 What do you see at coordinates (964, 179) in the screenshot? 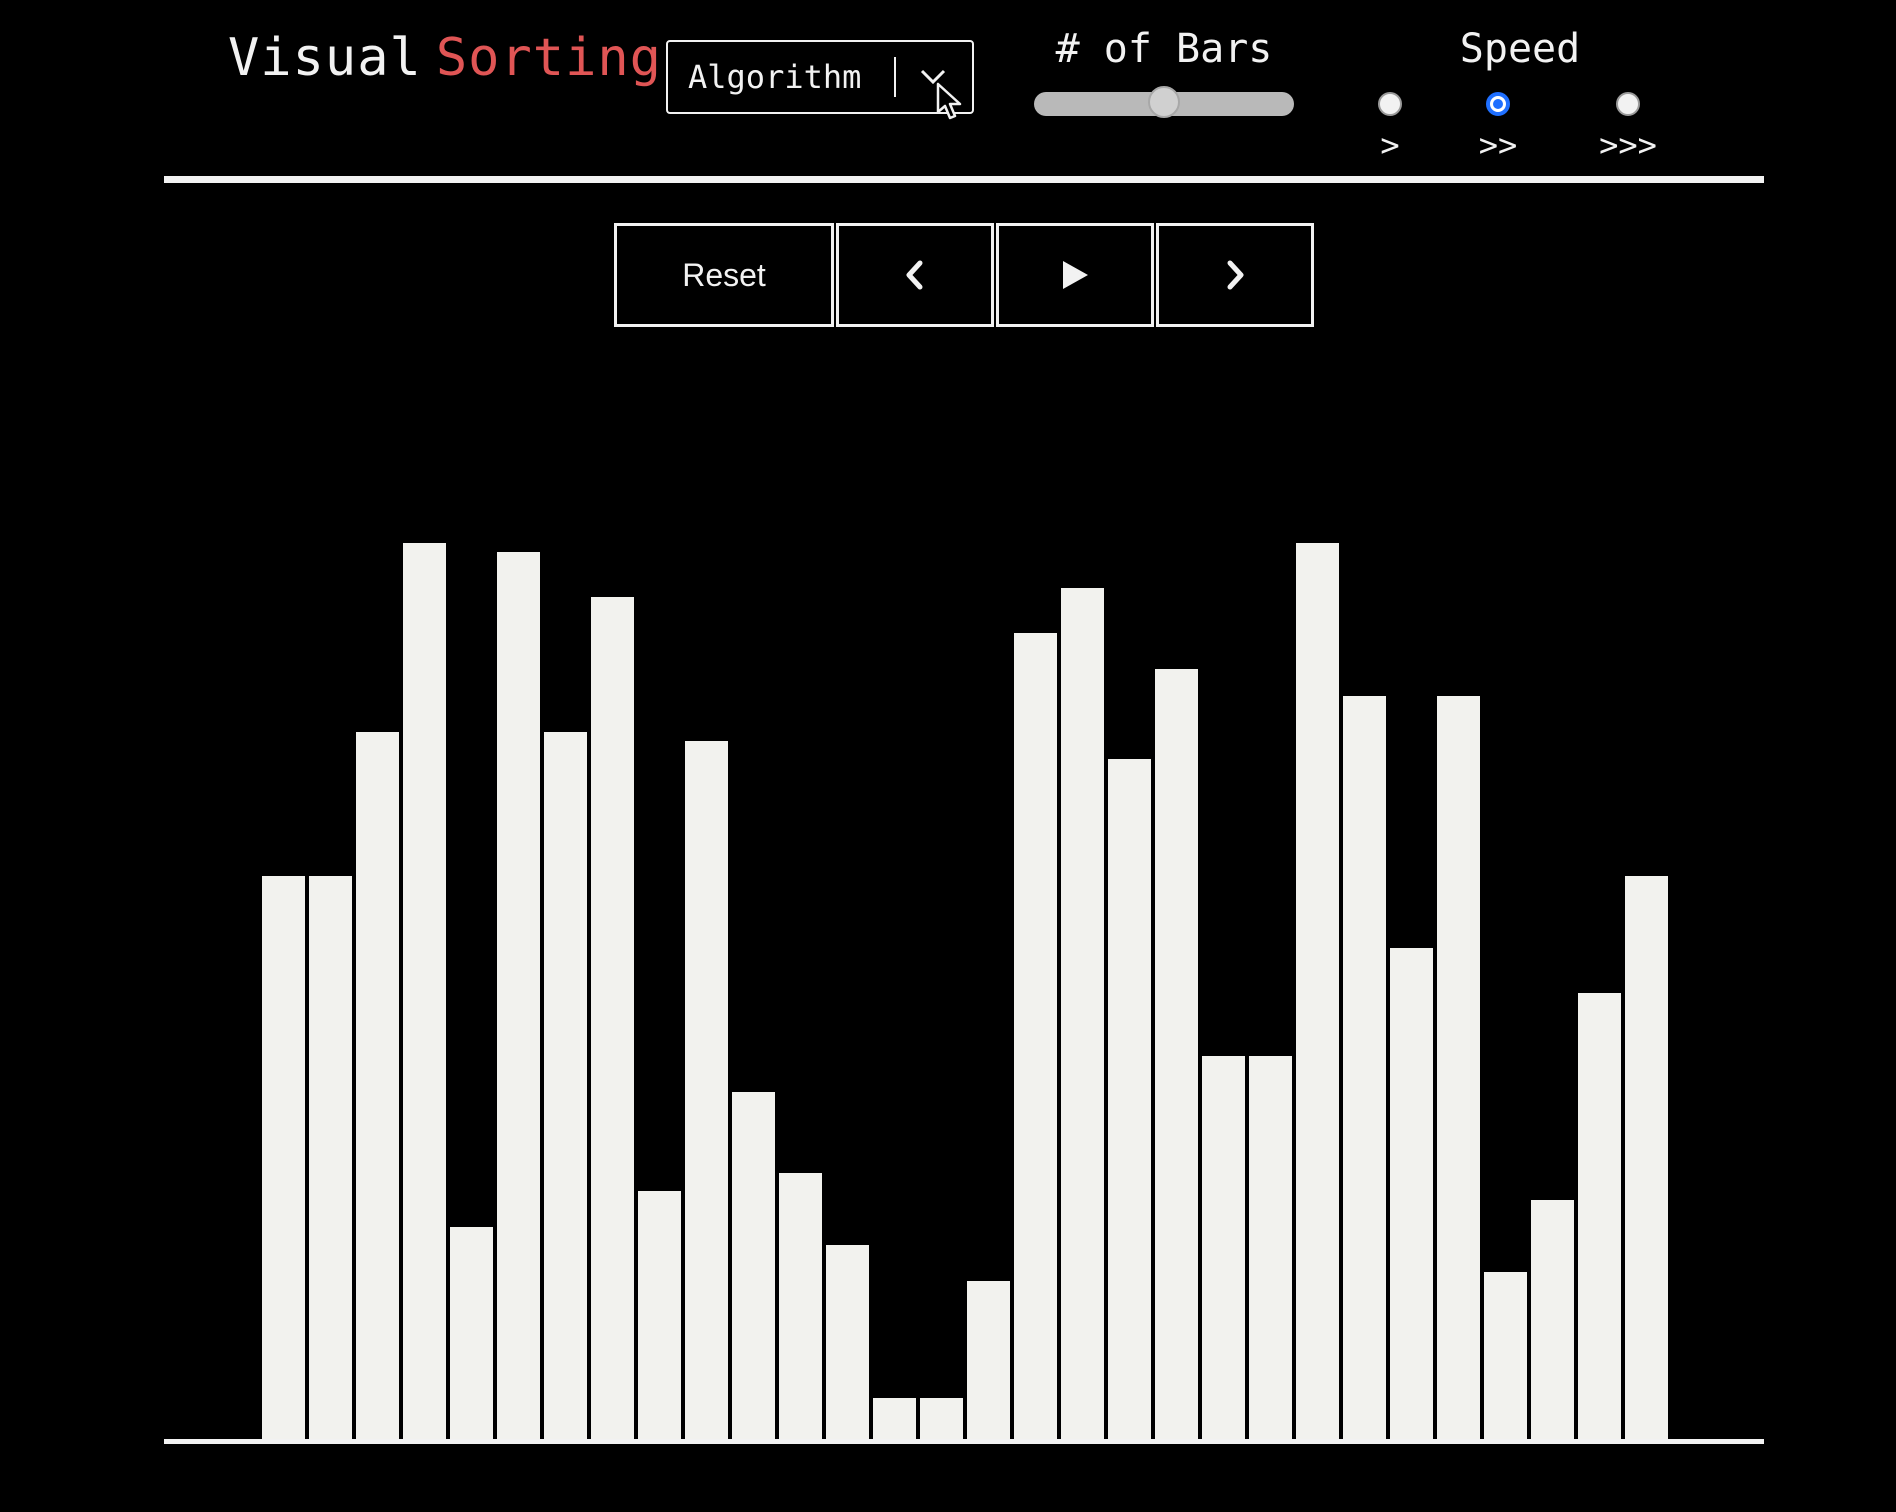
I see `header-divider` at bounding box center [964, 179].